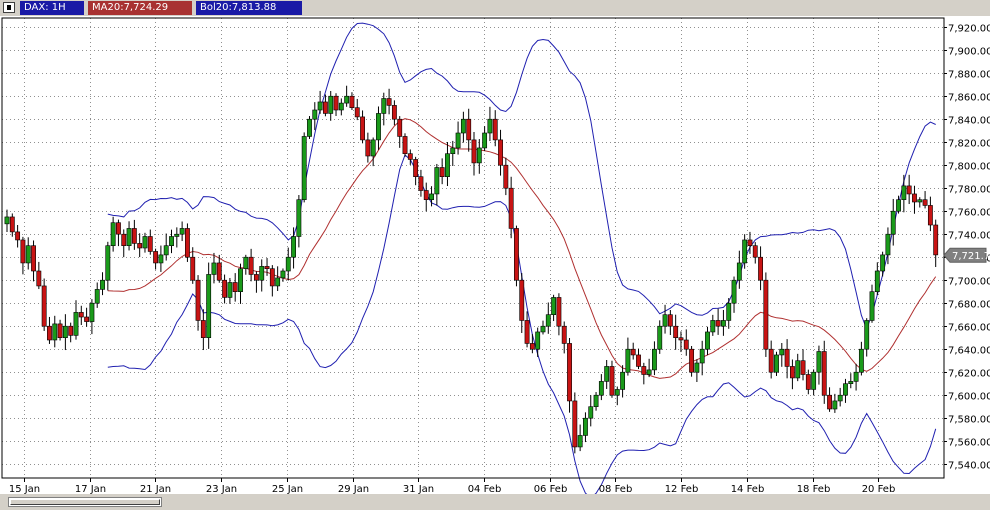 Image resolution: width=990 pixels, height=510 pixels. Describe the element at coordinates (287, 489) in the screenshot. I see `x-tick-label: 25 Jan` at that location.